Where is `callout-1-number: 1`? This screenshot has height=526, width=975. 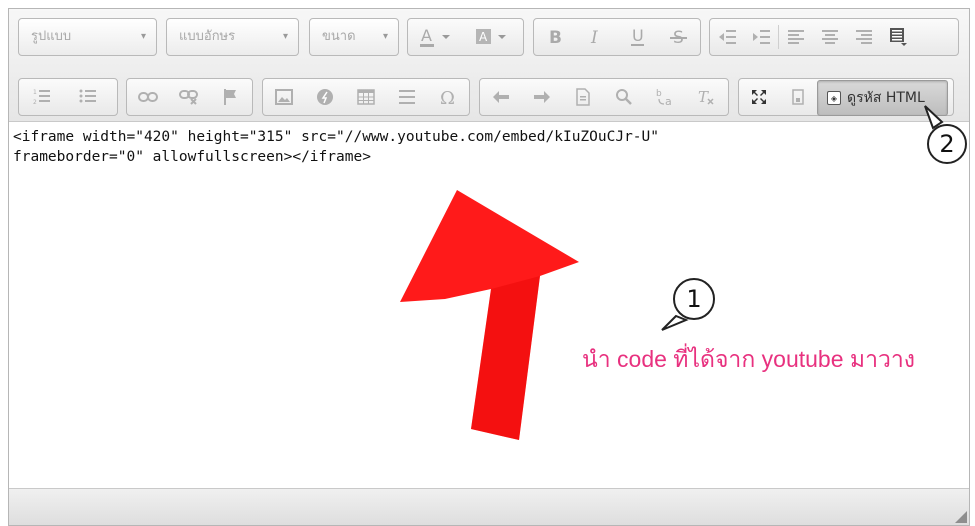 callout-1-number: 1 is located at coordinates (694, 299).